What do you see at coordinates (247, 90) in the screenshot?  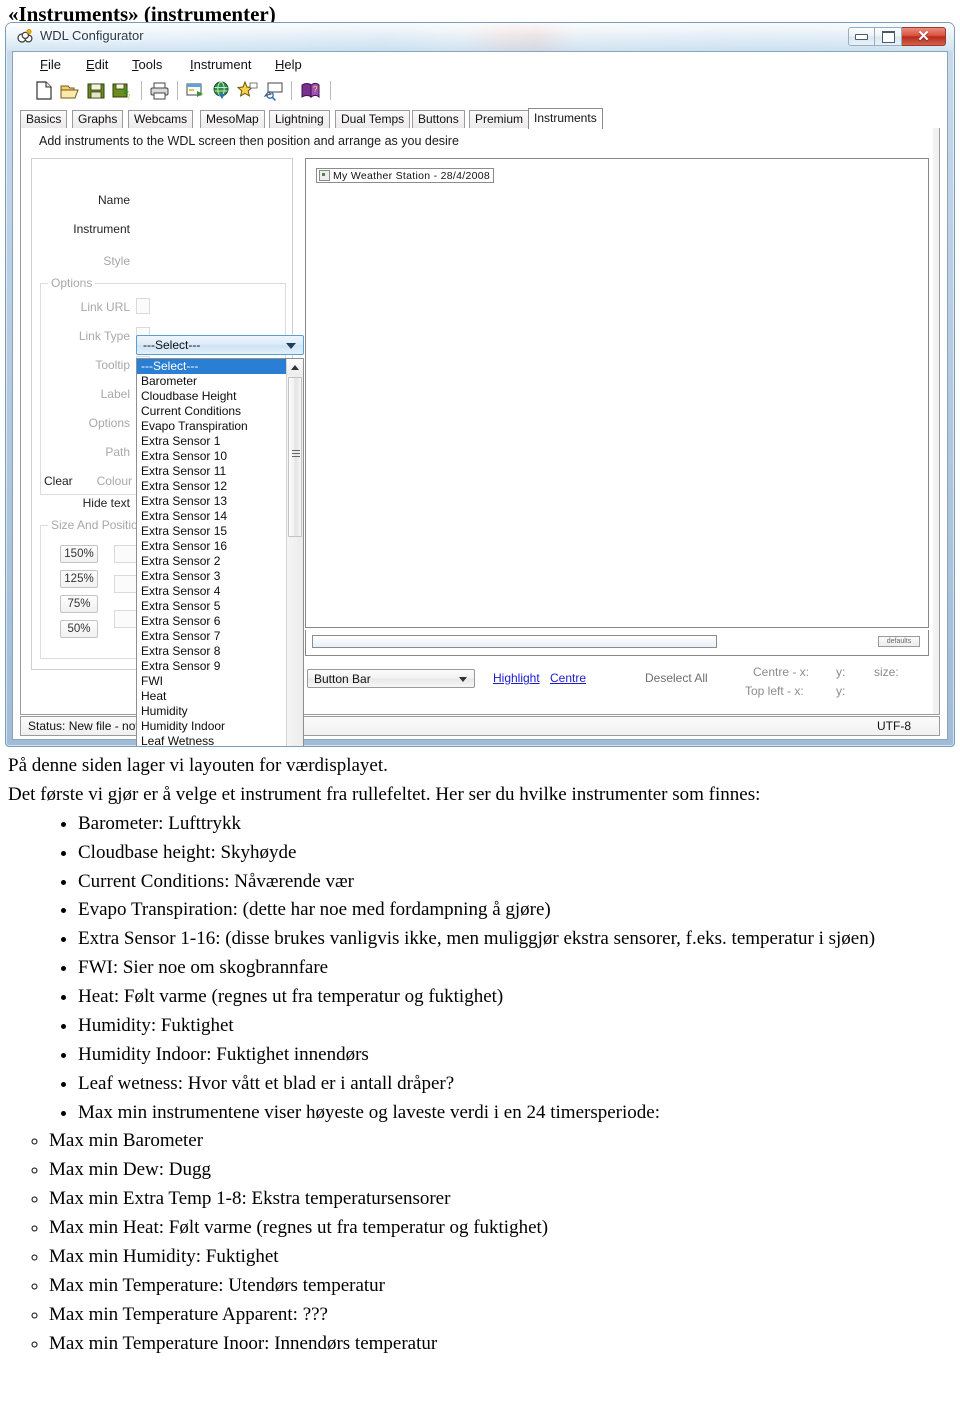 I see `star-preview-icon` at bounding box center [247, 90].